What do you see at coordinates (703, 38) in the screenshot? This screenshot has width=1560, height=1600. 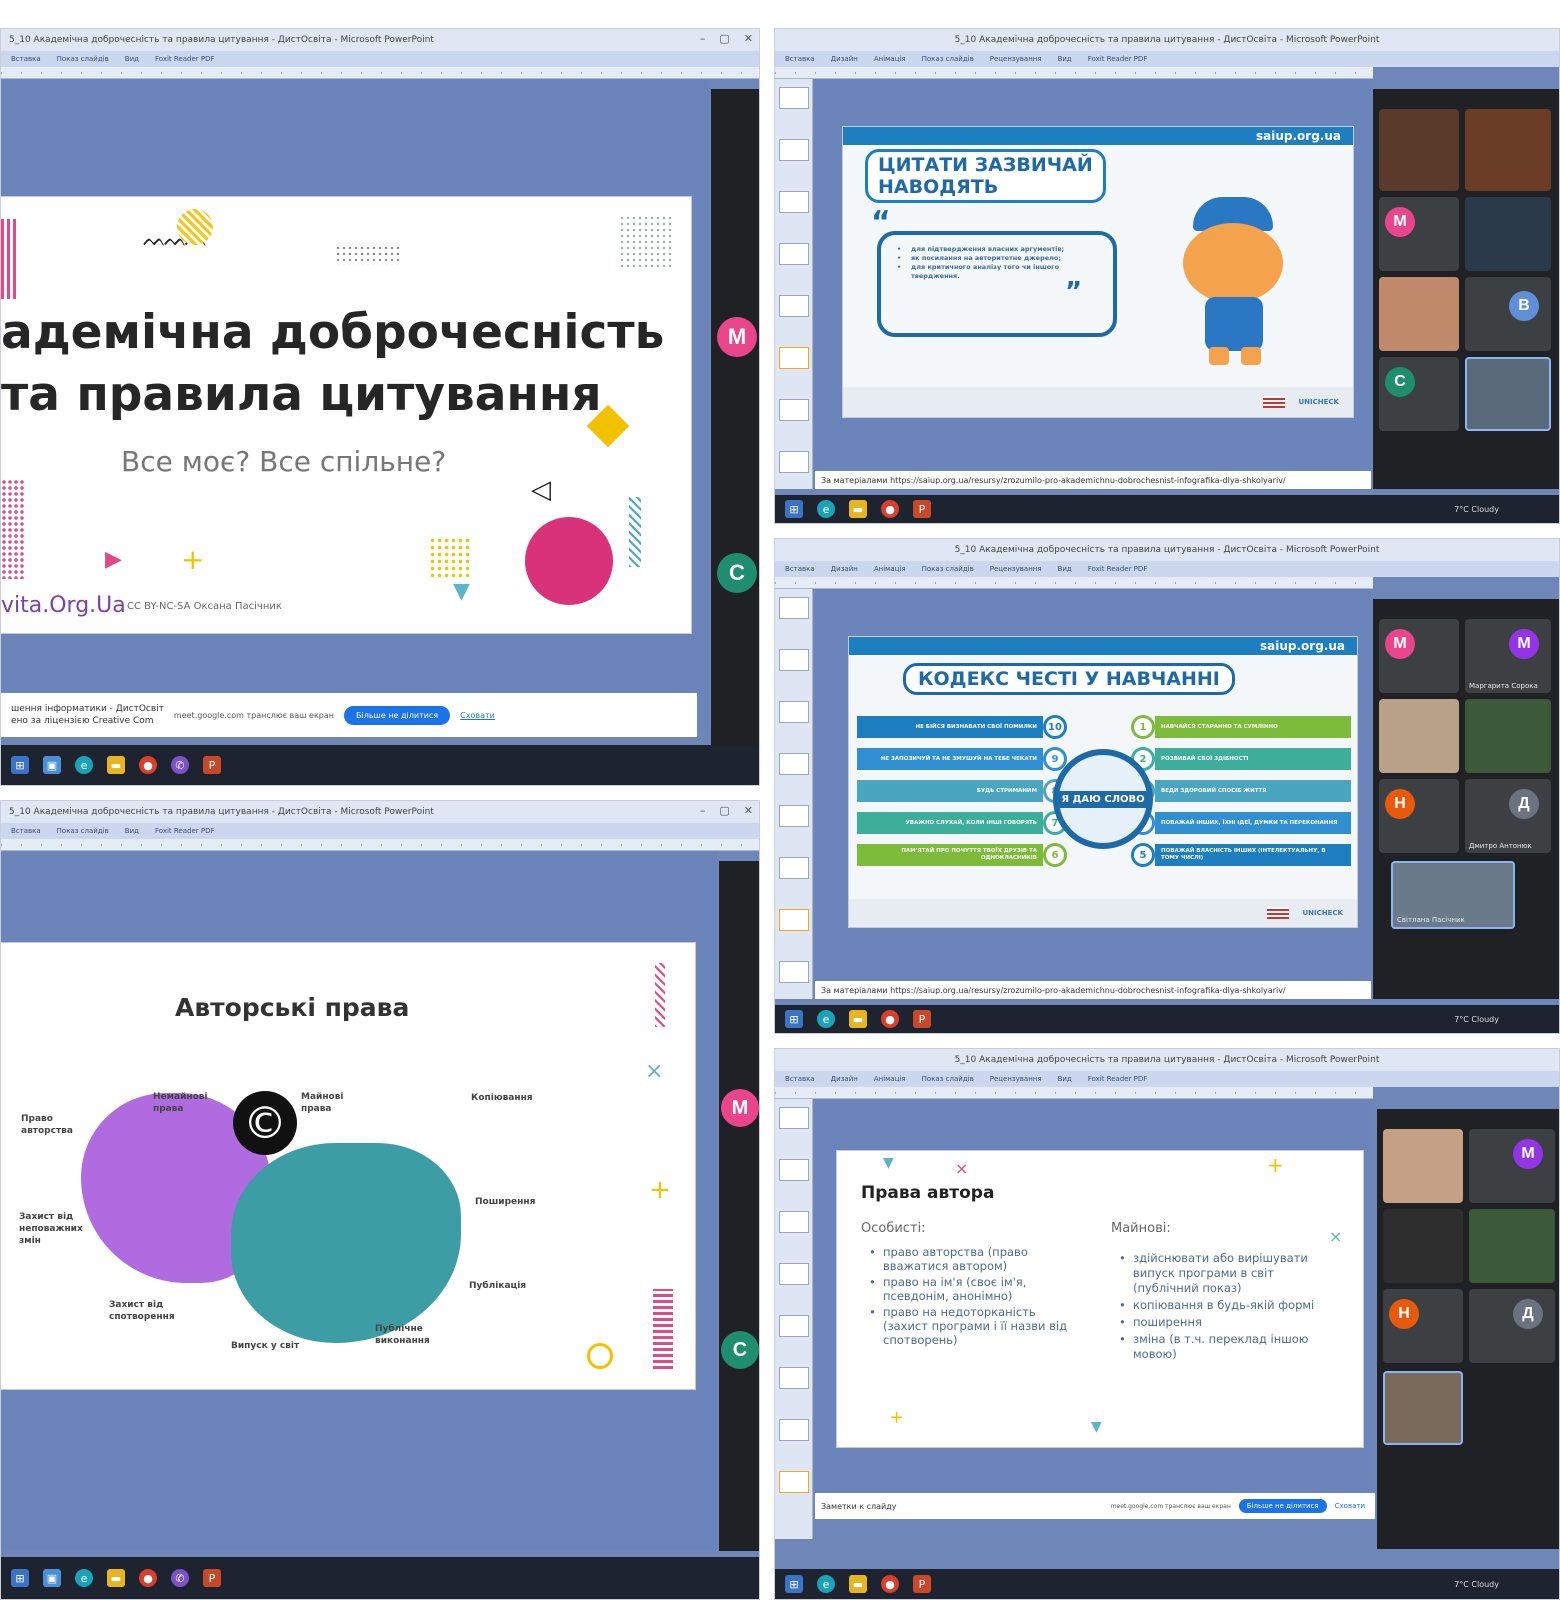 I see `minimize-button: –` at bounding box center [703, 38].